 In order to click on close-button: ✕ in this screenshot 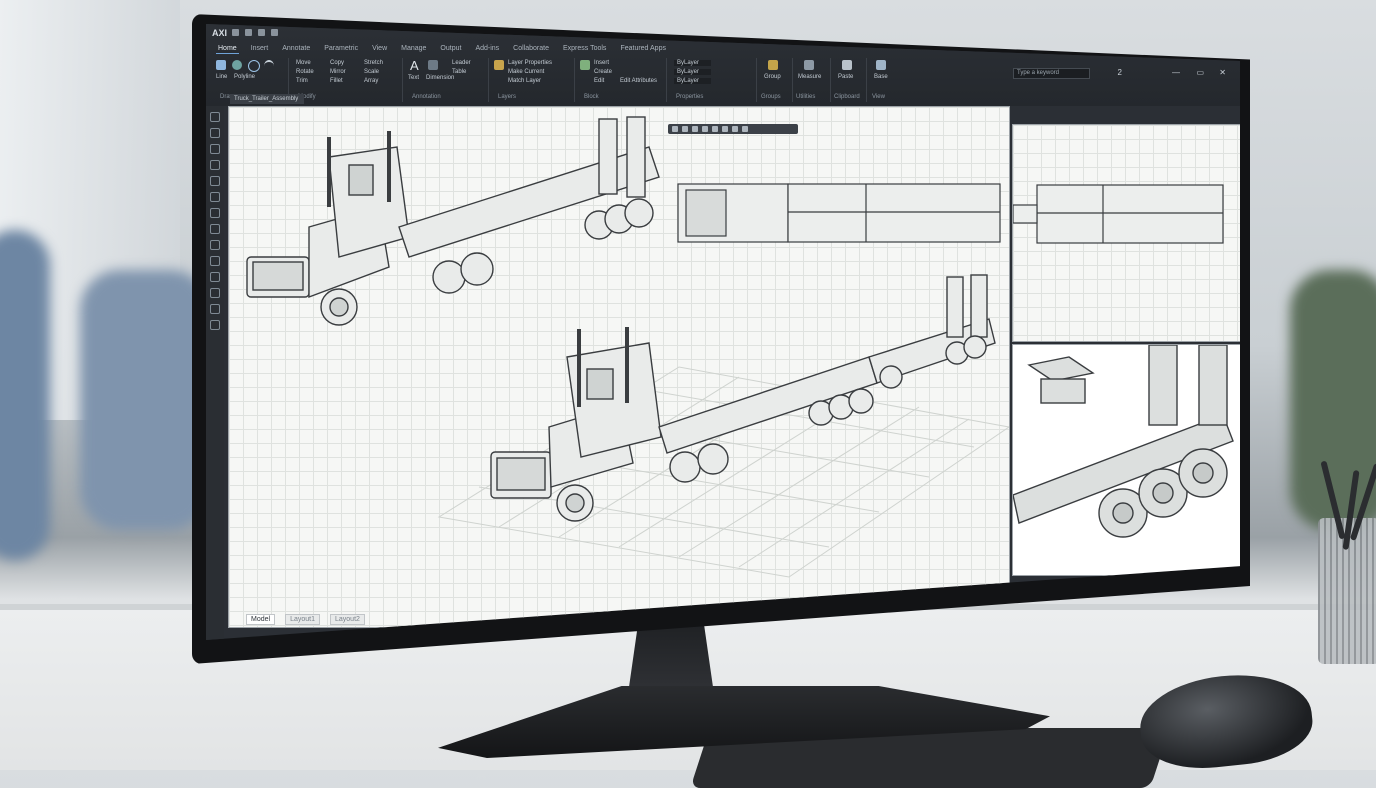, I will do `click(1222, 72)`.